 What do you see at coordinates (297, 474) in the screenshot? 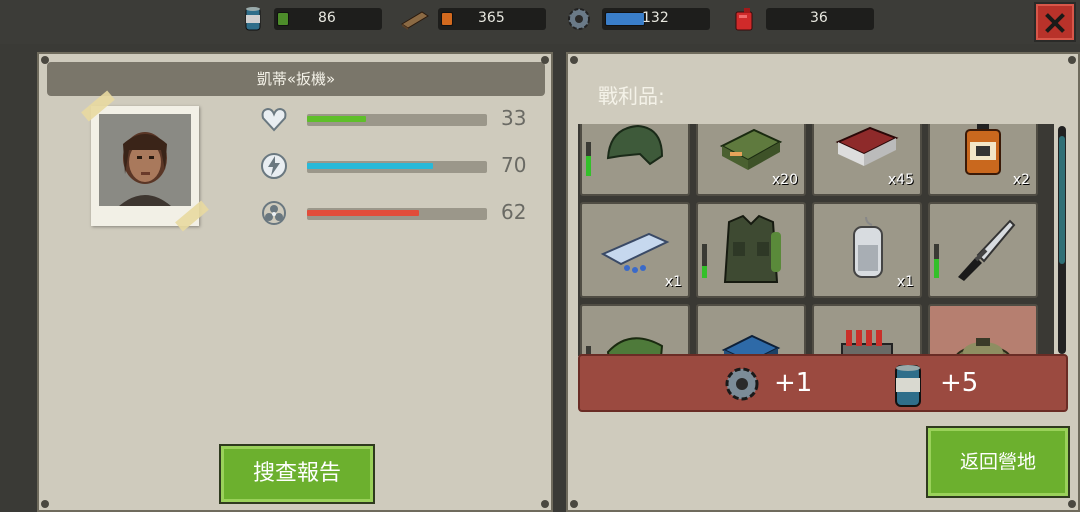
I see `search-report-button: 搜查報告` at bounding box center [297, 474].